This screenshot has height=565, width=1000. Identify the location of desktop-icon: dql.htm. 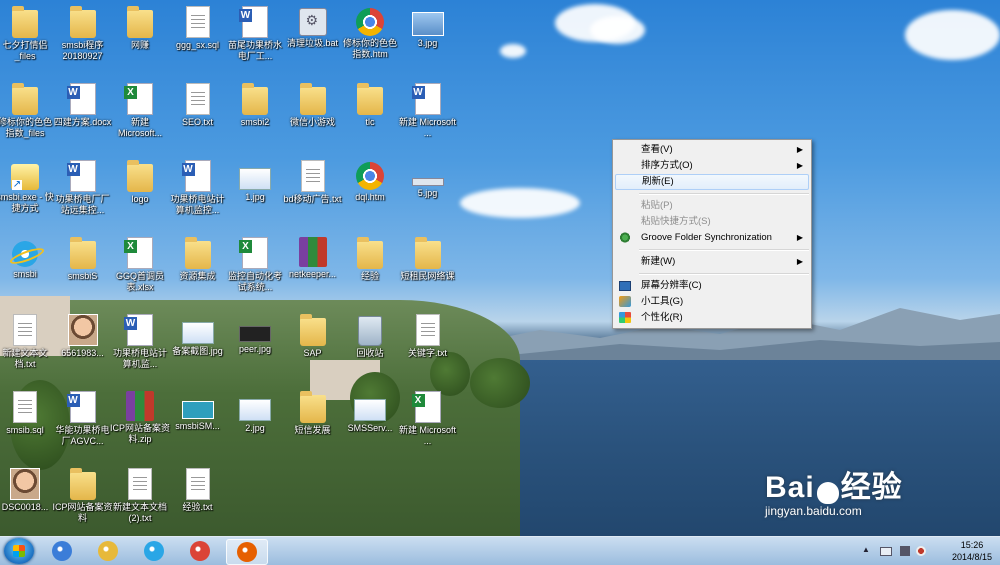
(370, 178).